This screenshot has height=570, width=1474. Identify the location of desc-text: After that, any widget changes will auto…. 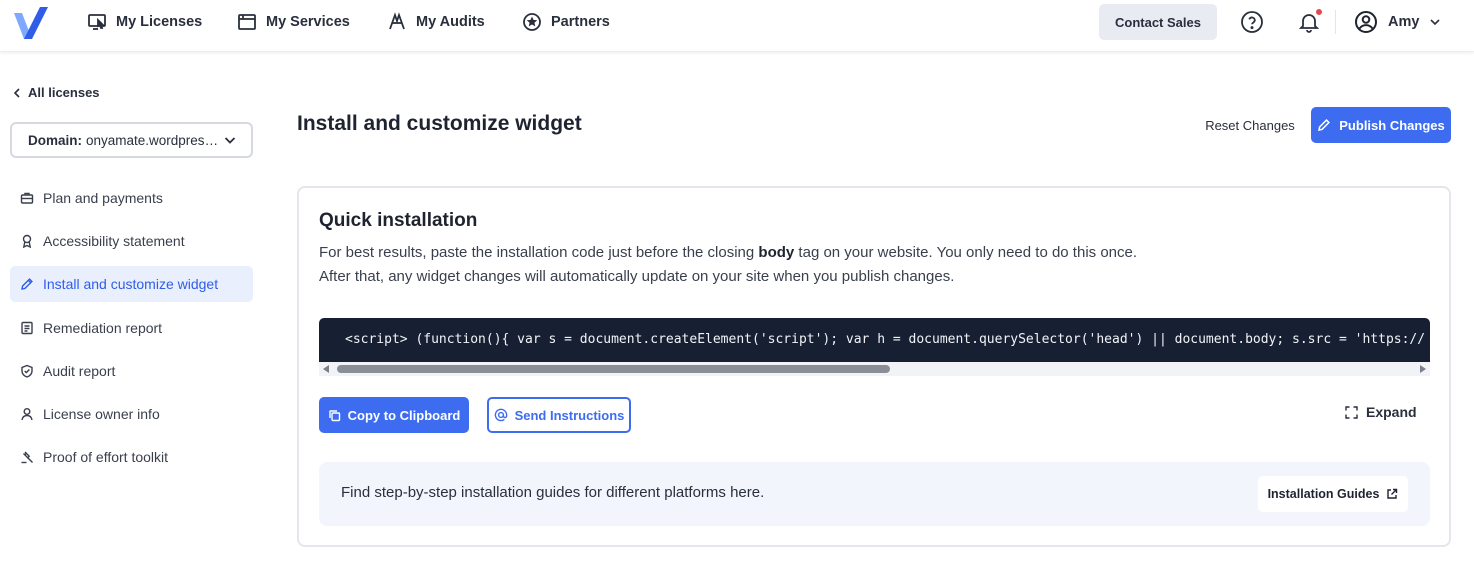
(637, 276).